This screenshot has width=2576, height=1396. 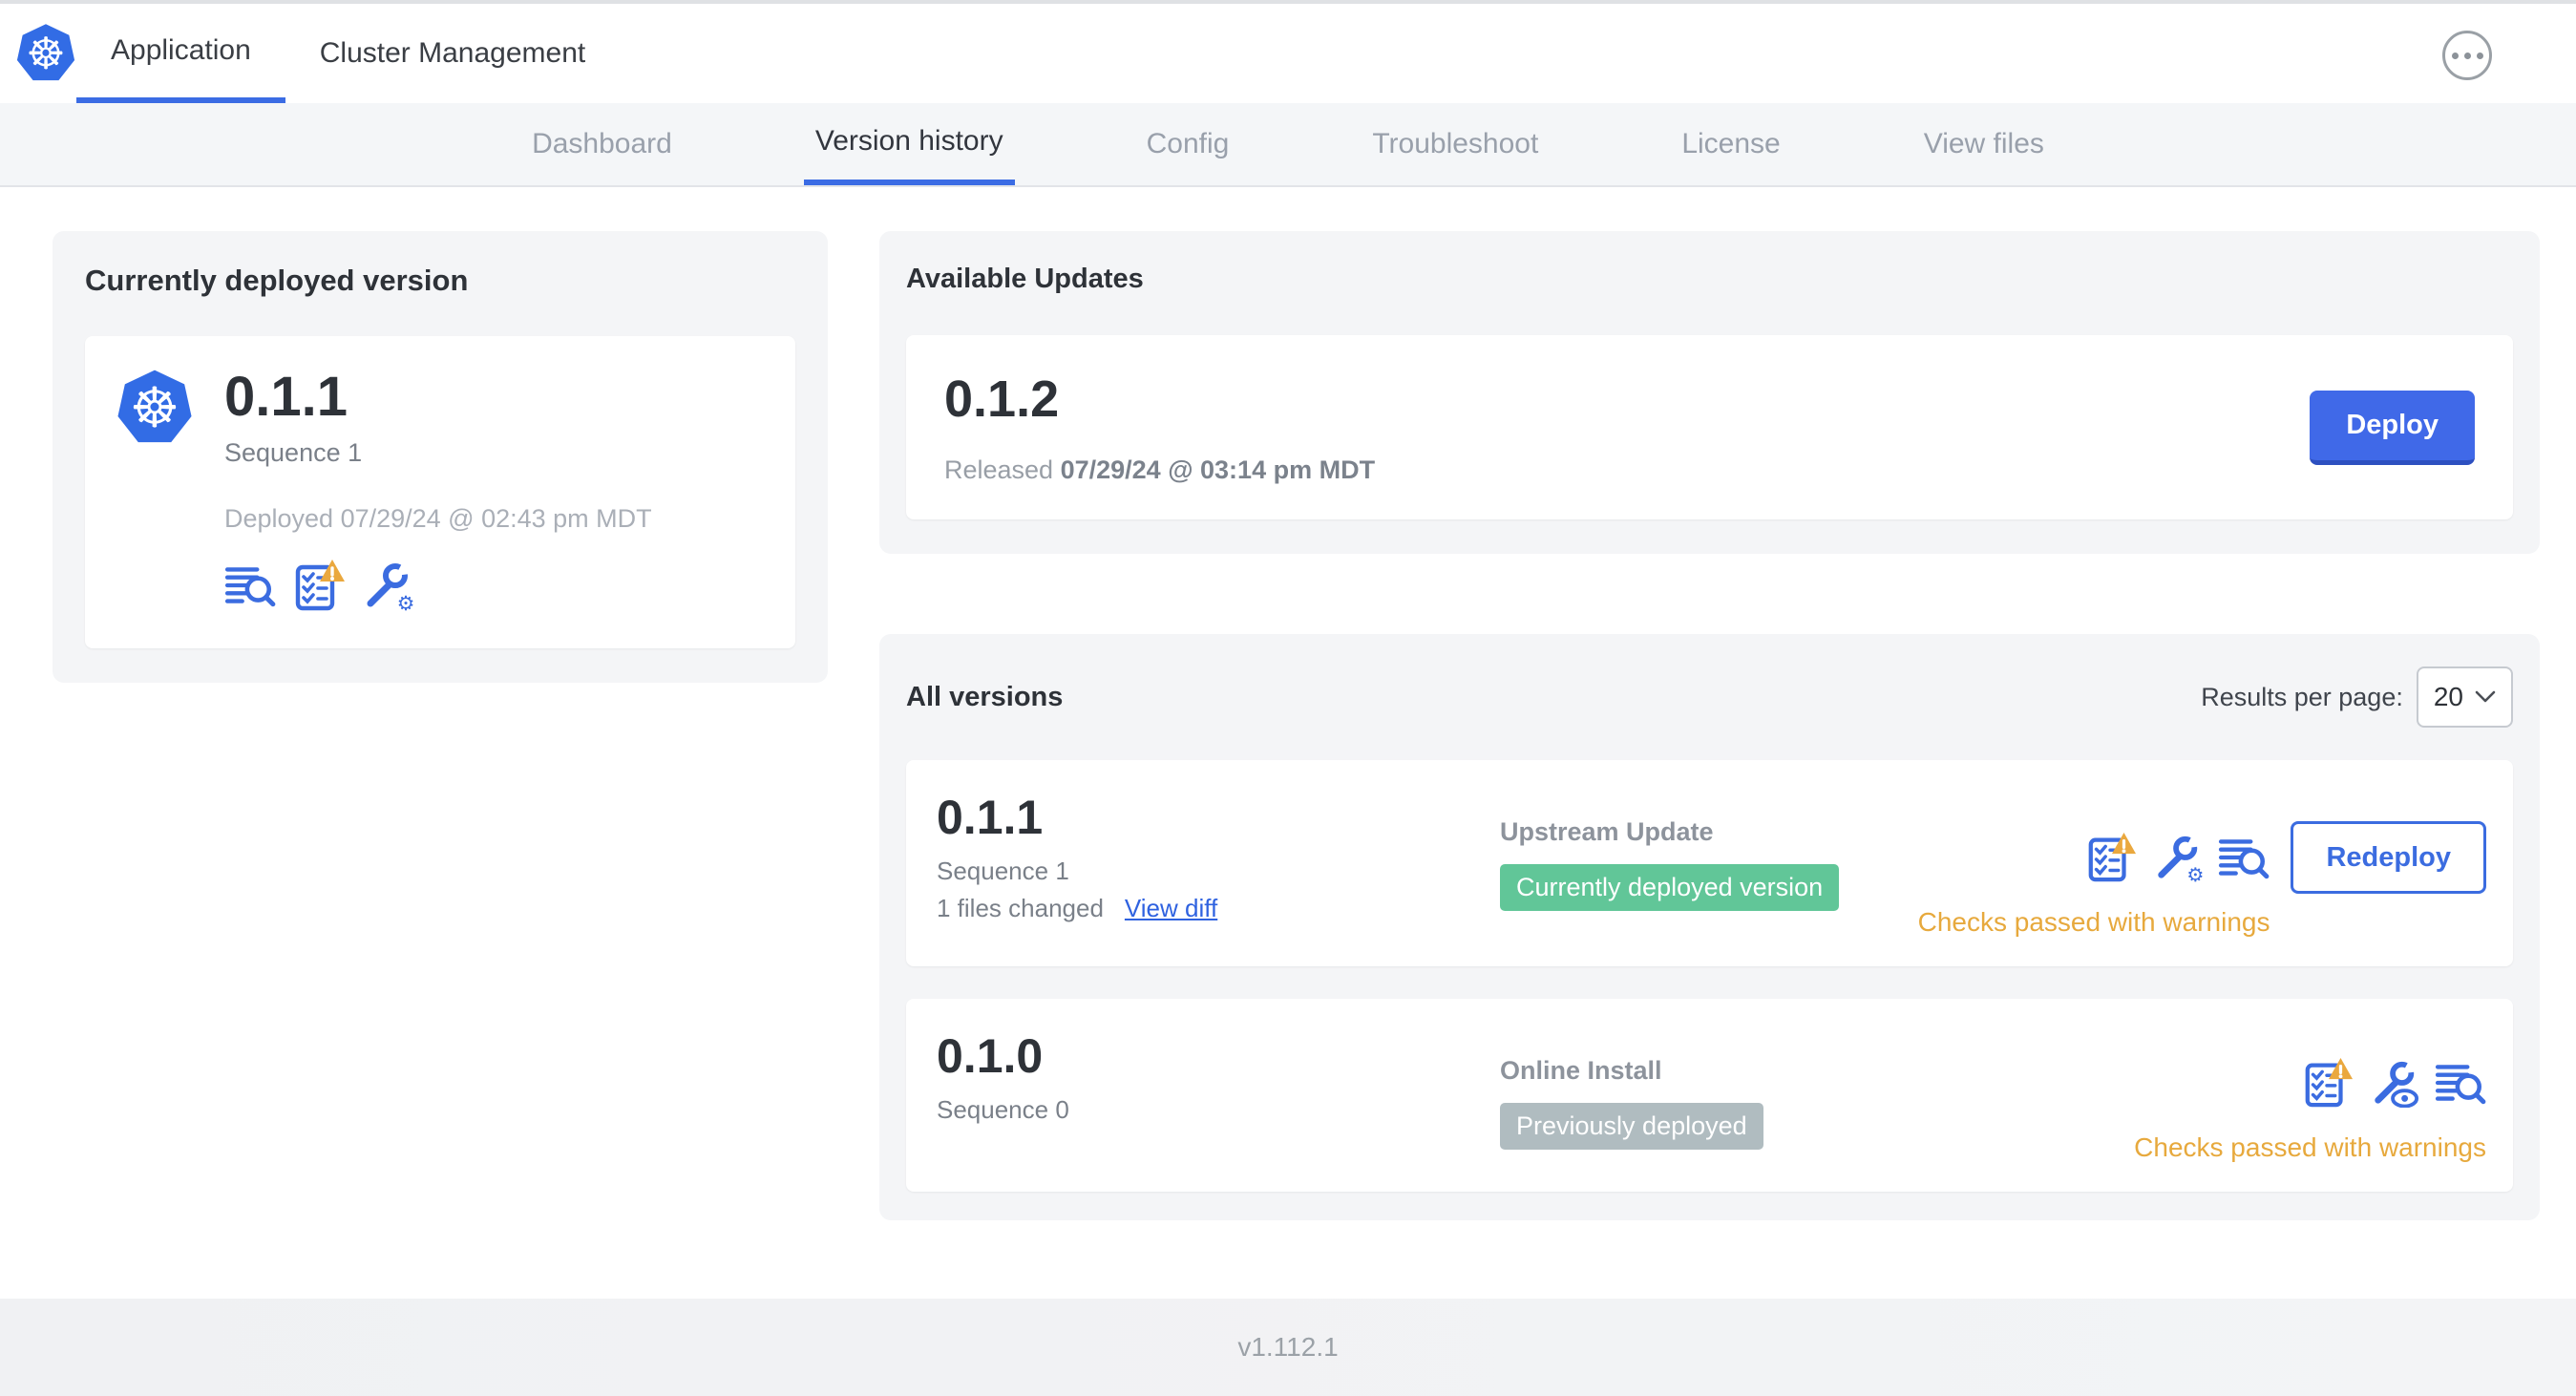 I want to click on results-per-page: Results per page: 20, so click(x=2357, y=697).